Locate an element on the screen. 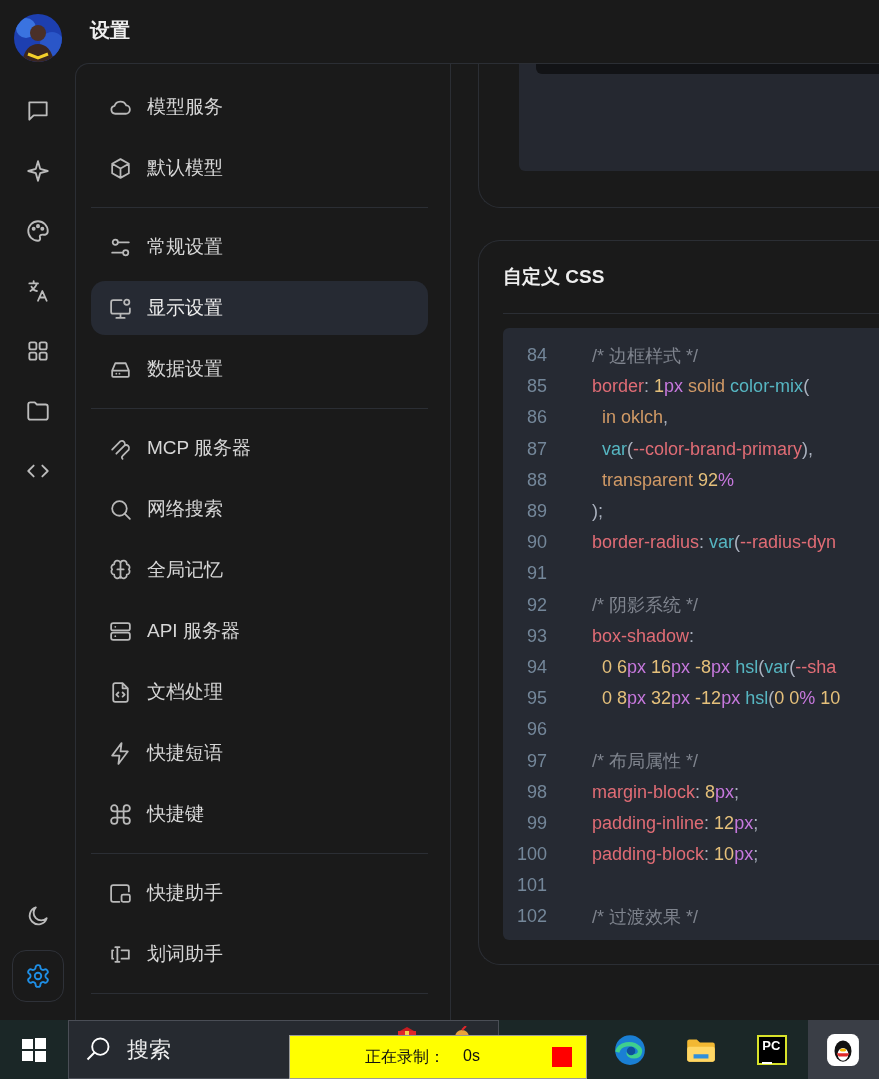 Image resolution: width=879 pixels, height=1079 pixels. penguin-icon is located at coordinates (843, 1049).